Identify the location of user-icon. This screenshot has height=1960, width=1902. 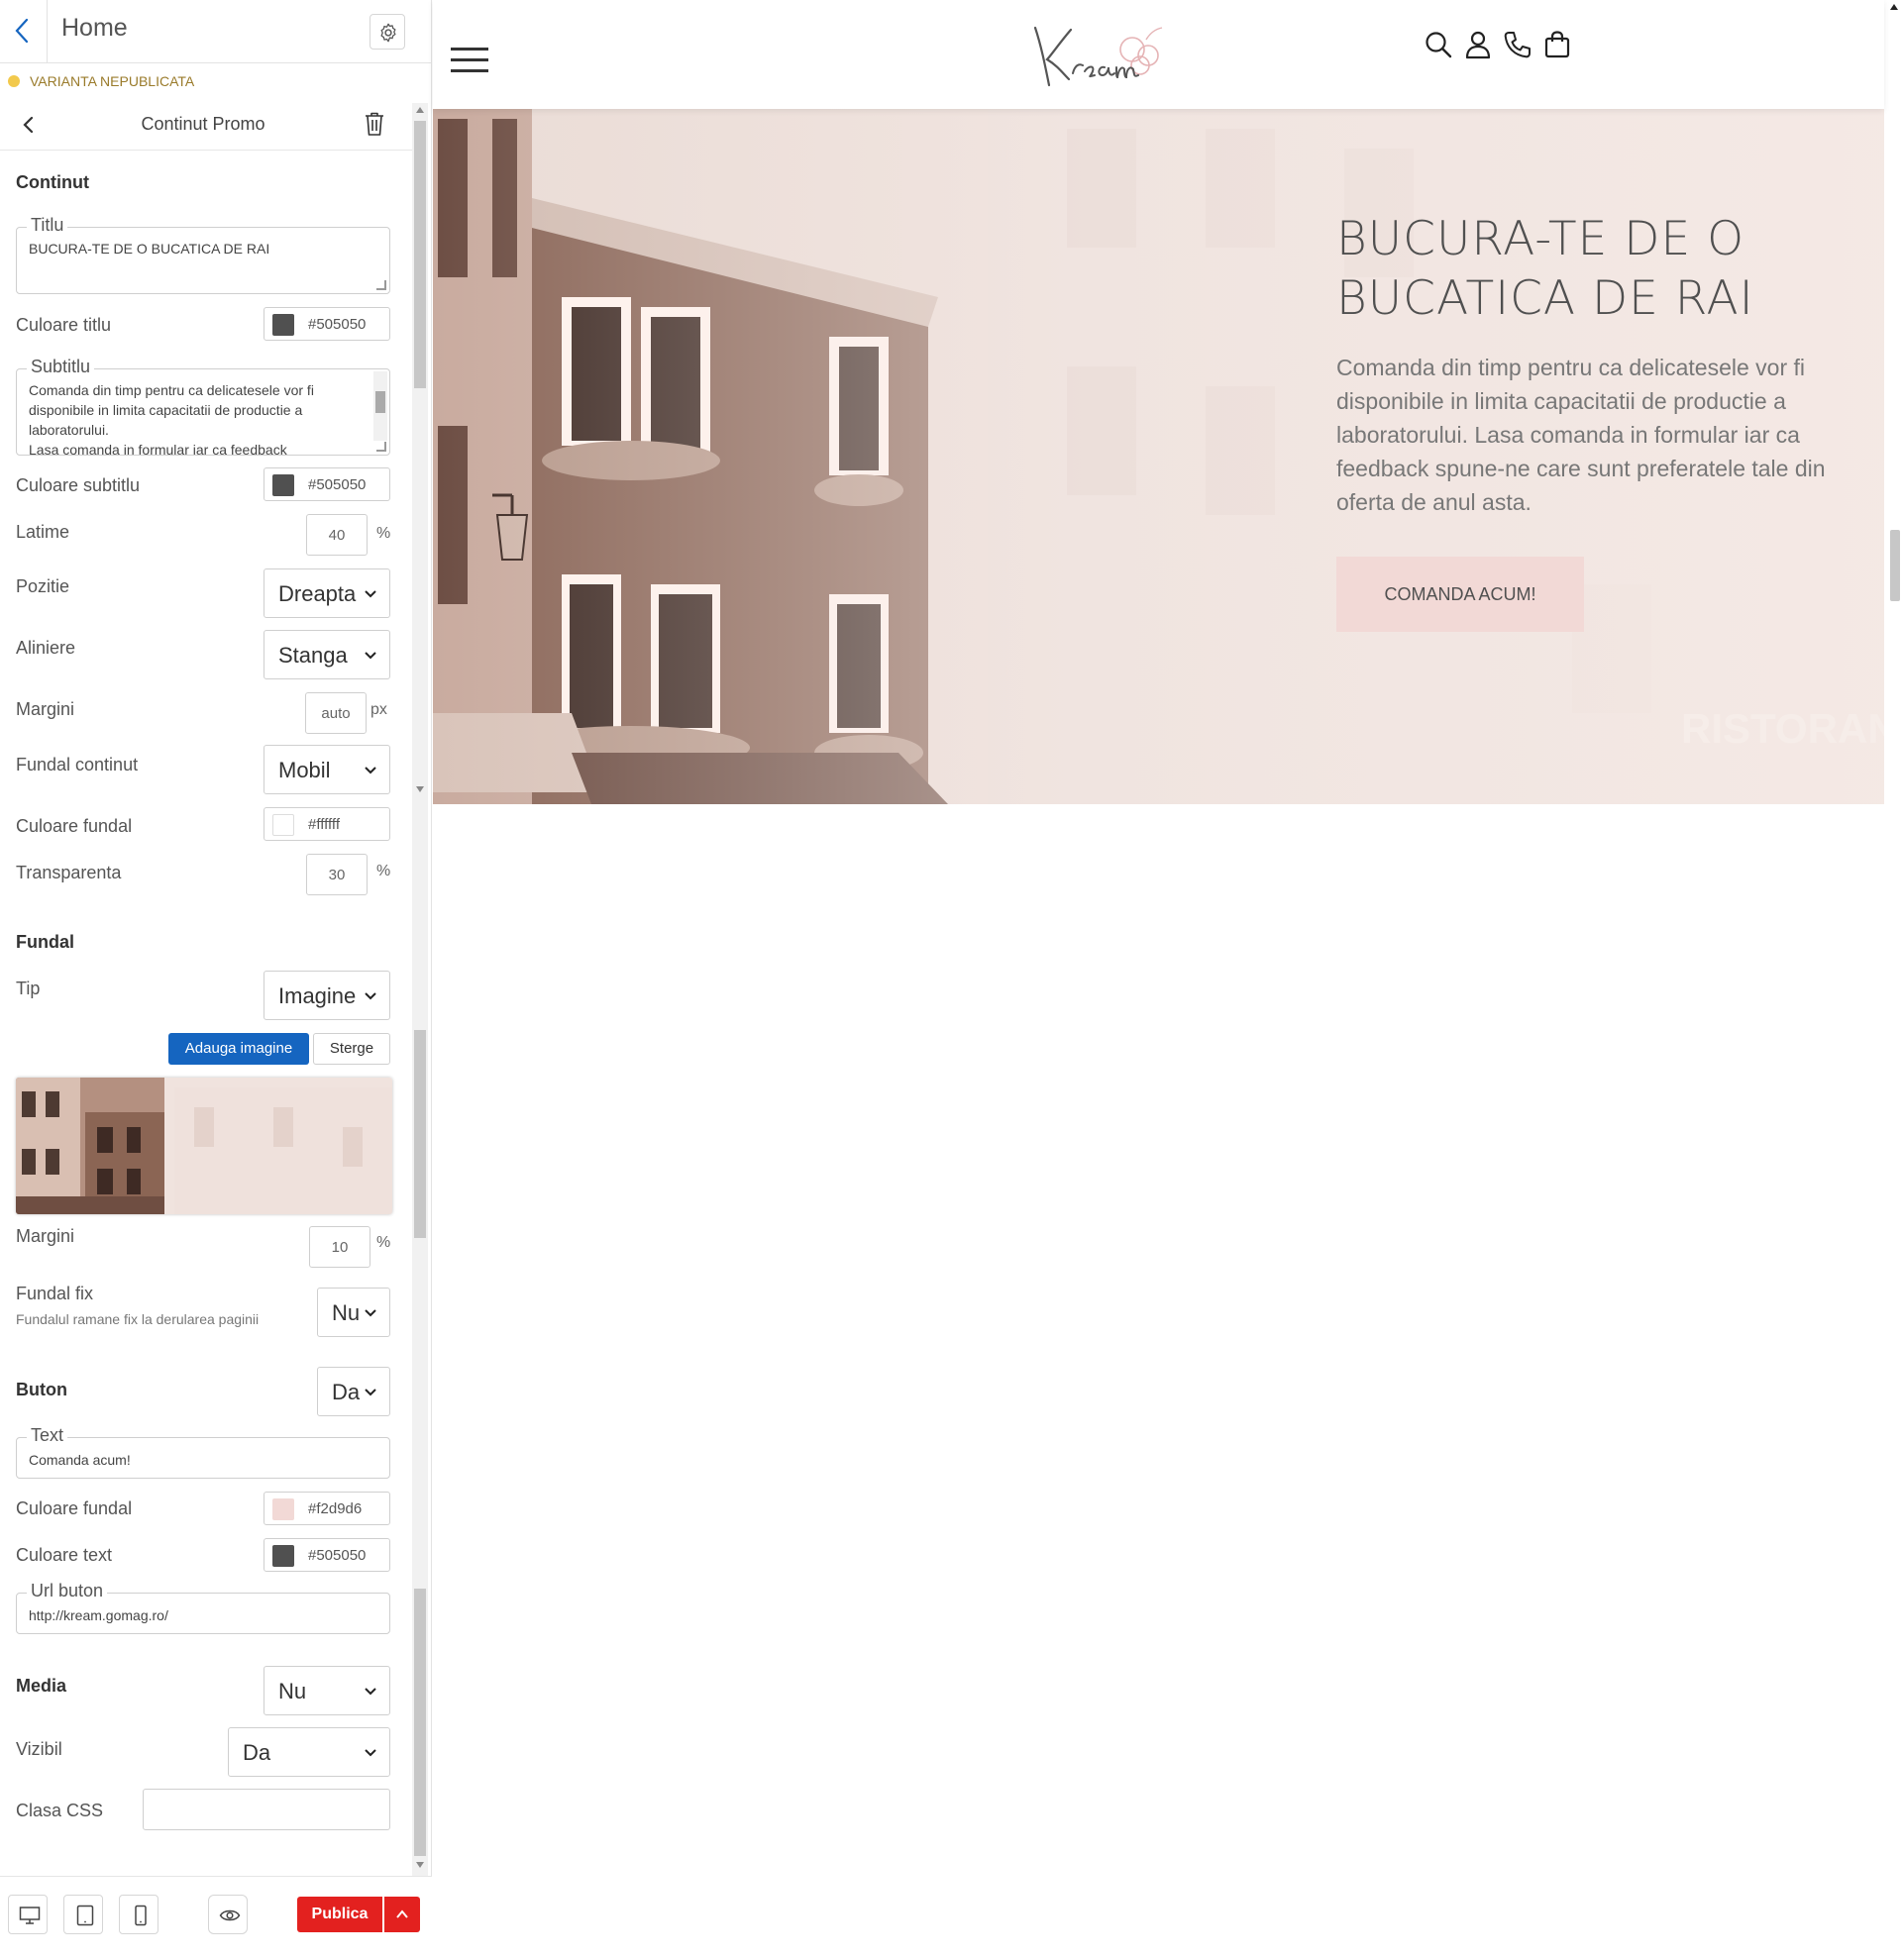
(1478, 44).